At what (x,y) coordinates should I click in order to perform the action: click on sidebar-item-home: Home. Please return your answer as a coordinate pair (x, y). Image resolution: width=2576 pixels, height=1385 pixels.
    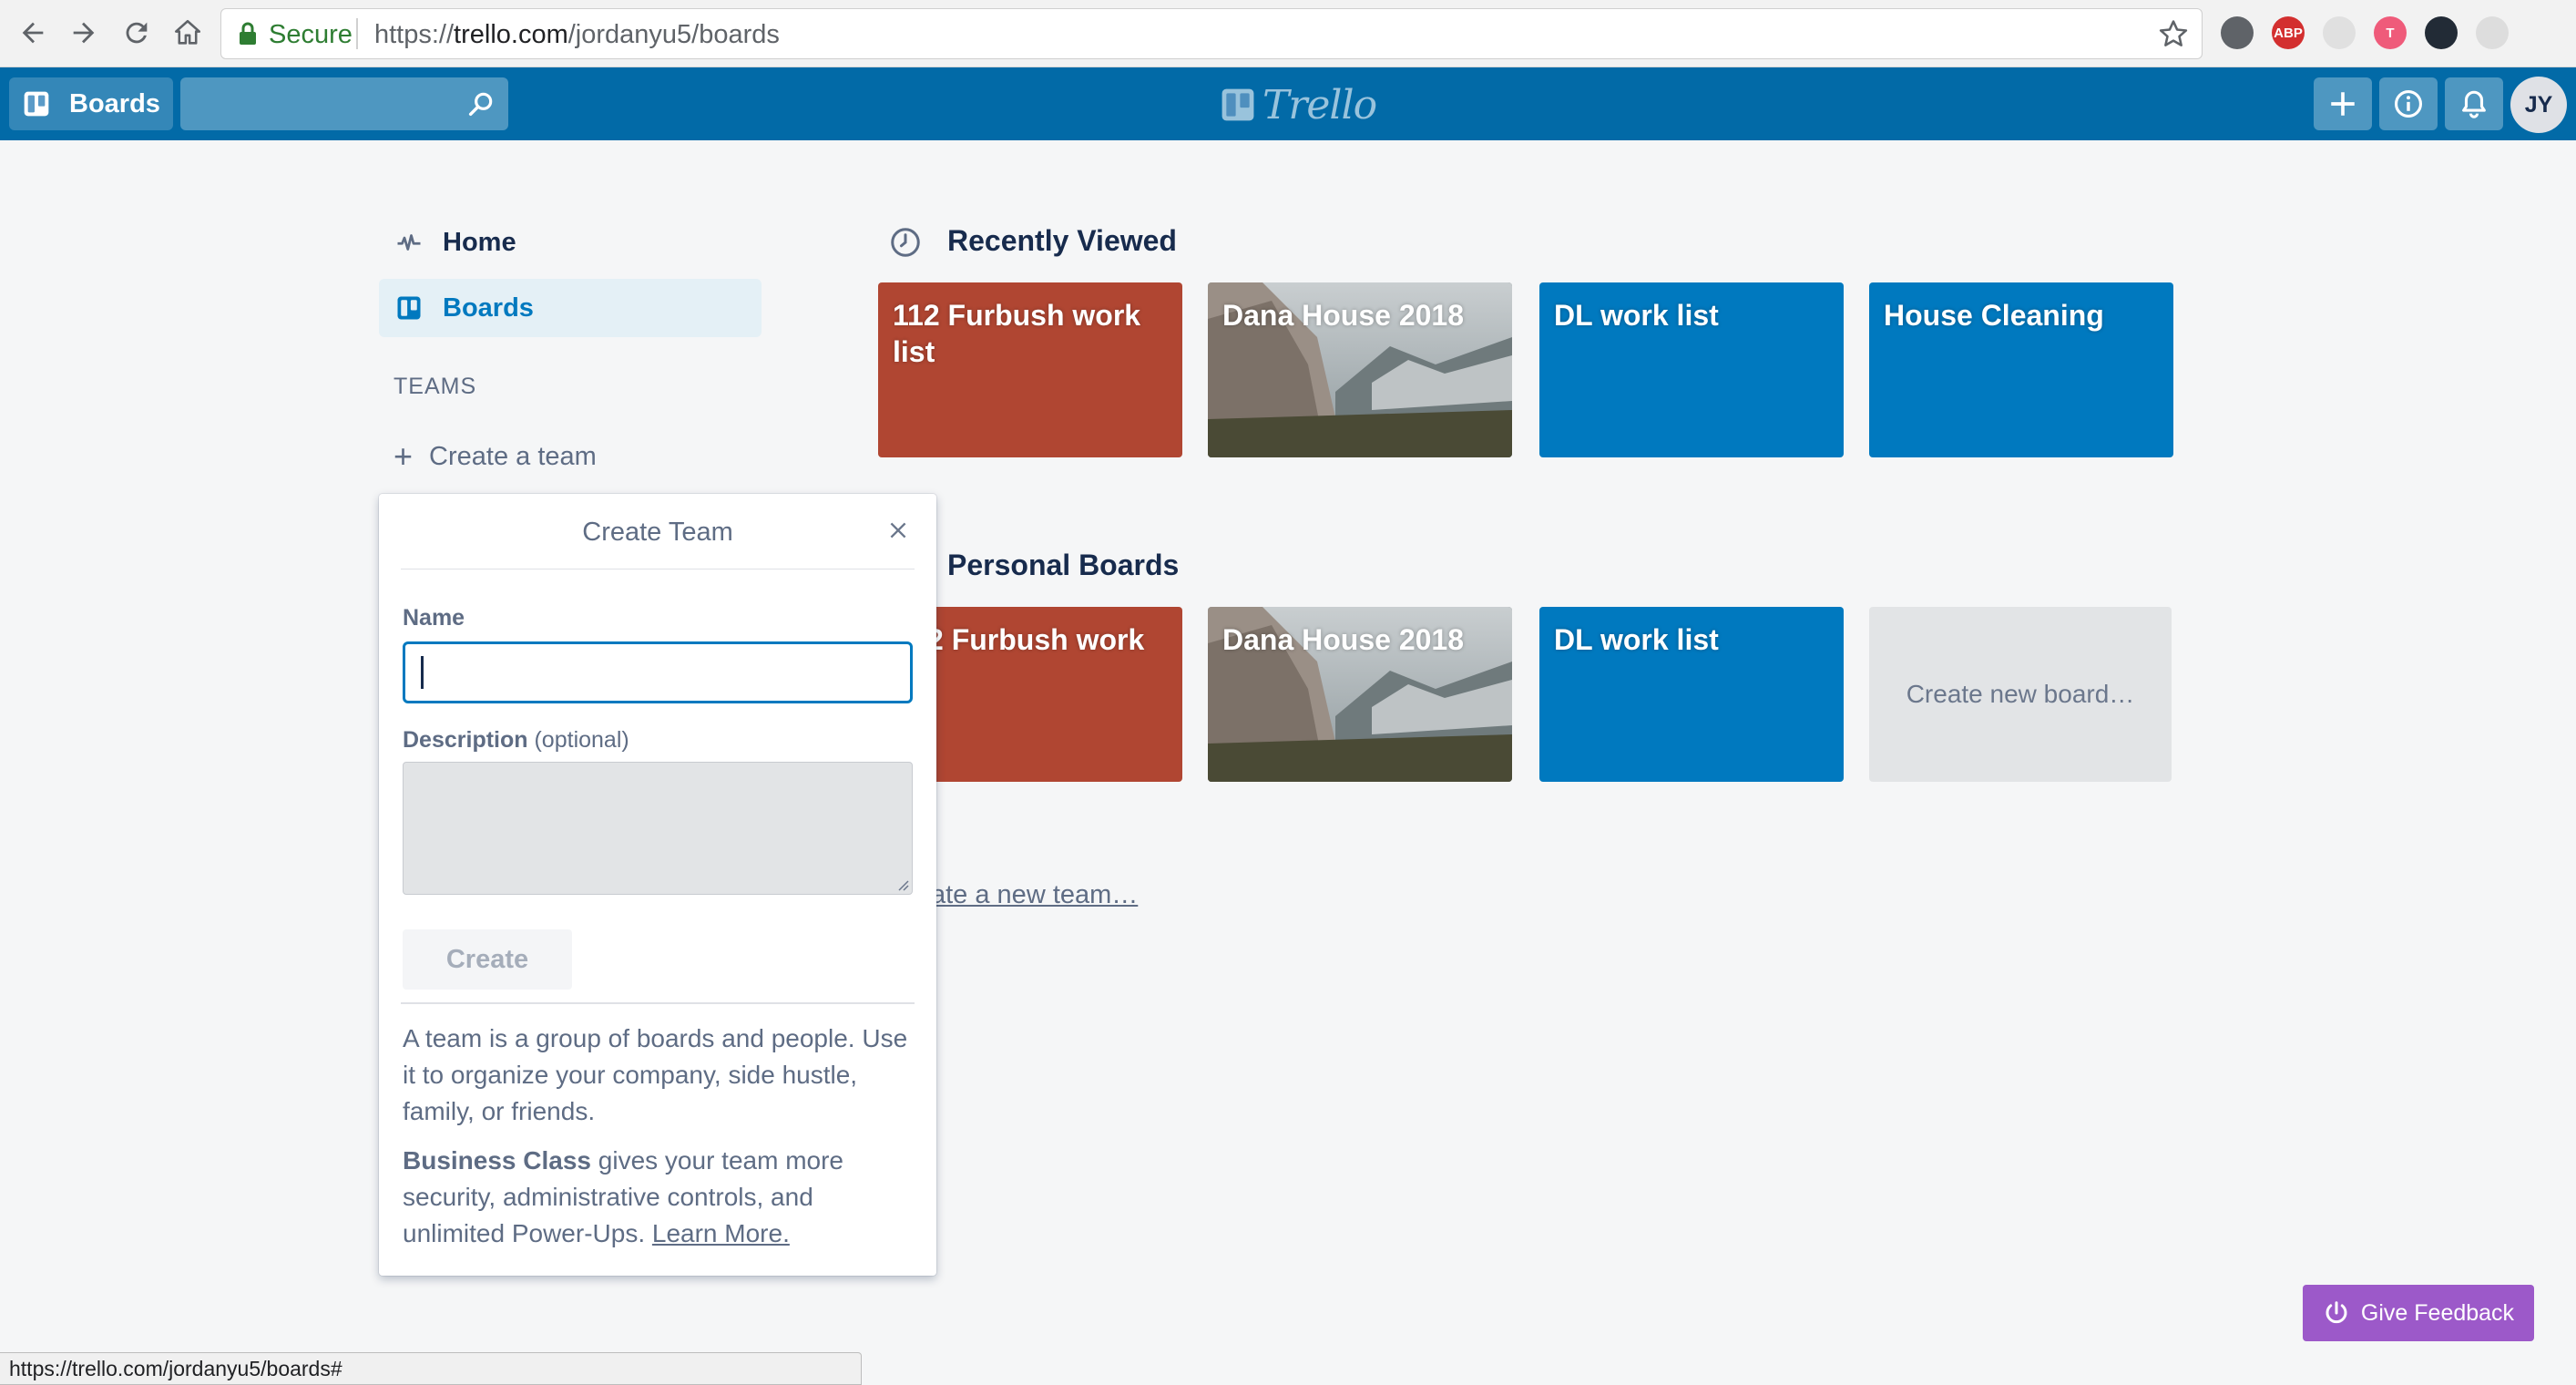
    Looking at the image, I should click on (570, 243).